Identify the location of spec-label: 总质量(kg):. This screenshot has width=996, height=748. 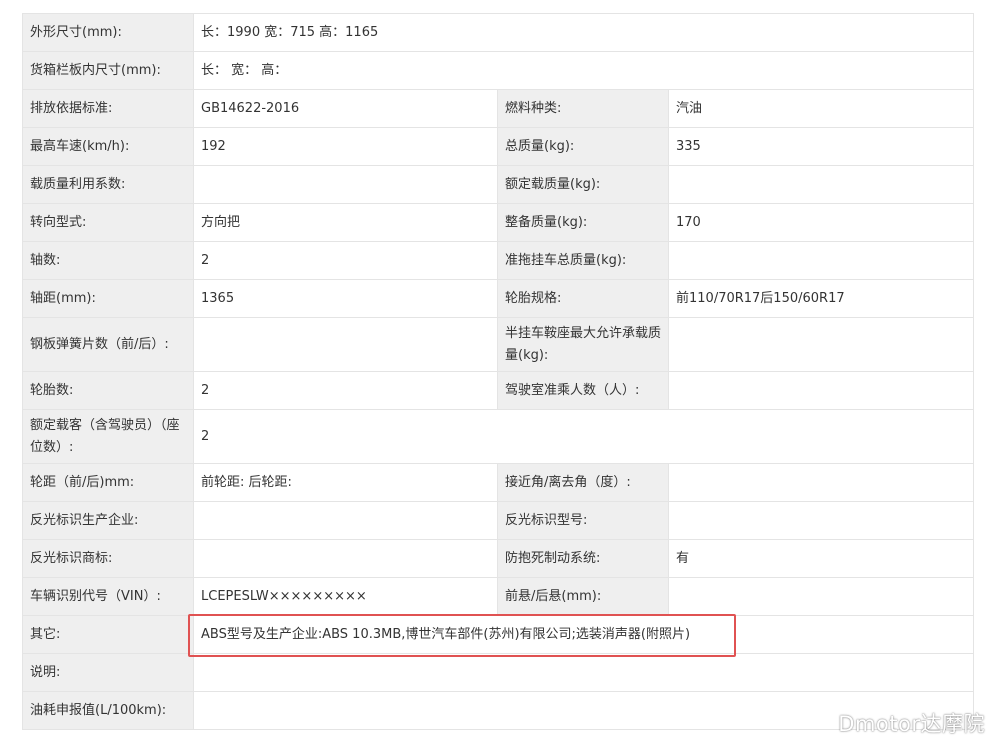
(583, 146).